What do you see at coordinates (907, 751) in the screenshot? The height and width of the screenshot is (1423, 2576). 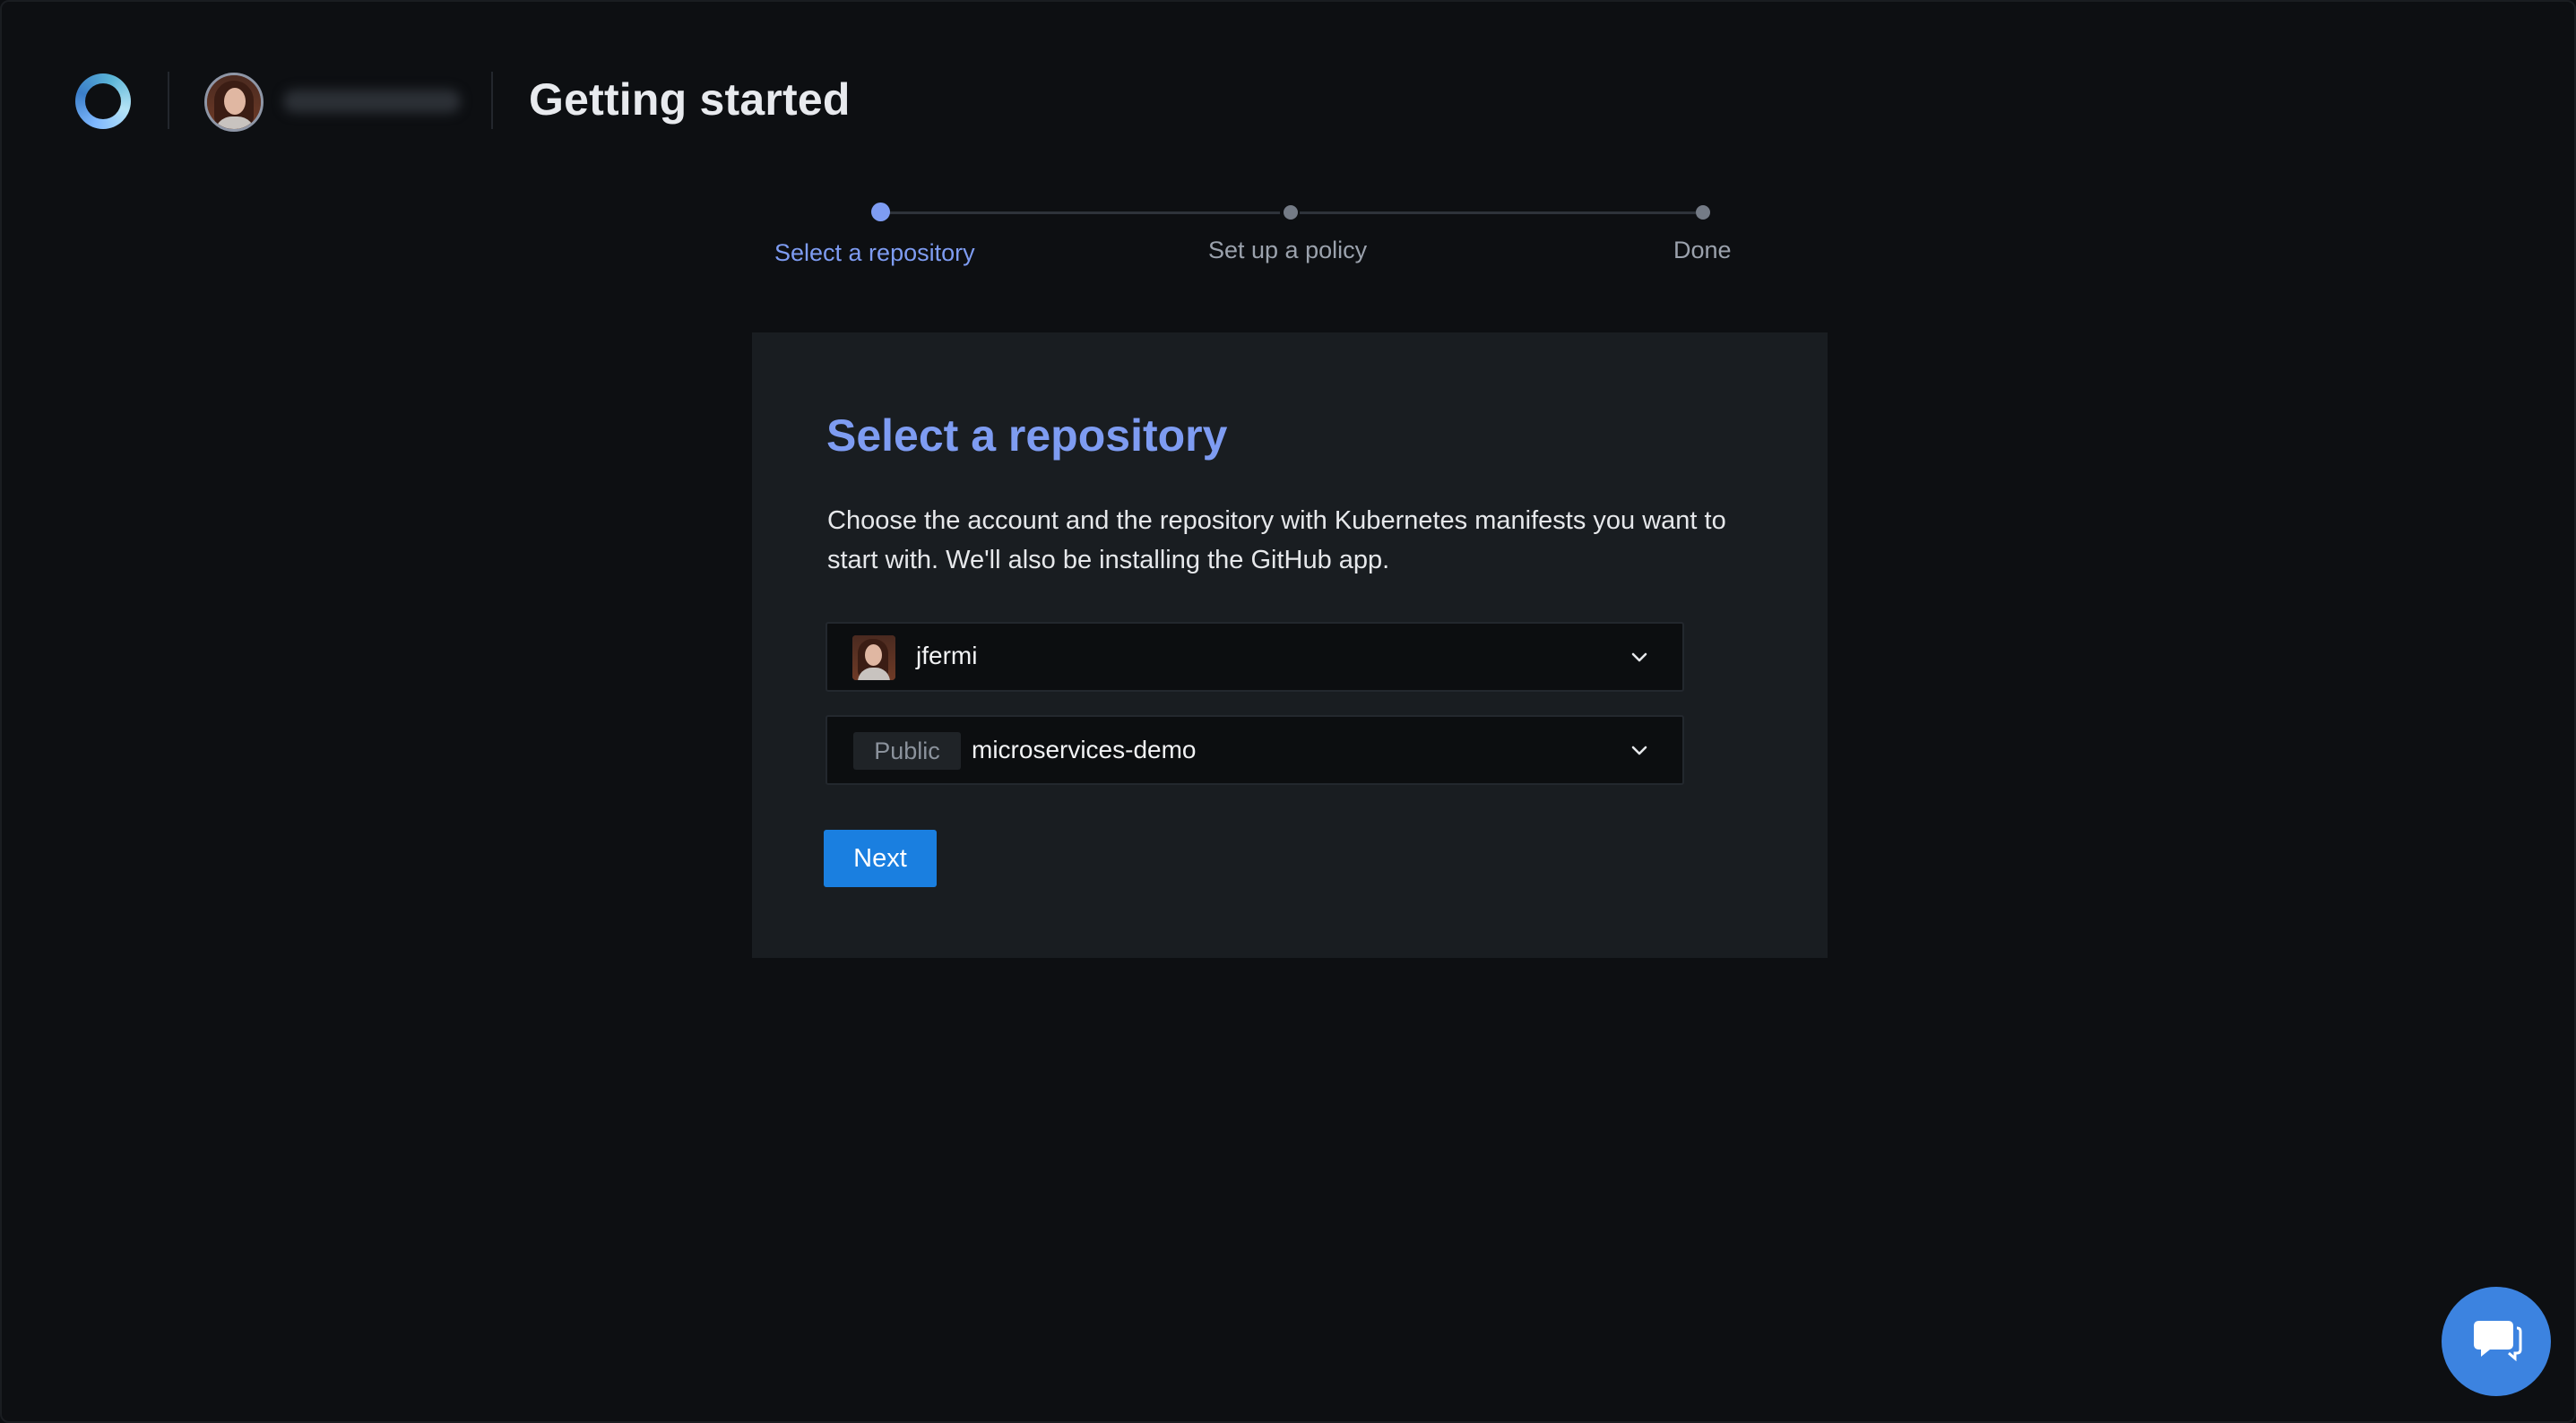 I see `visibility-badge: Public` at bounding box center [907, 751].